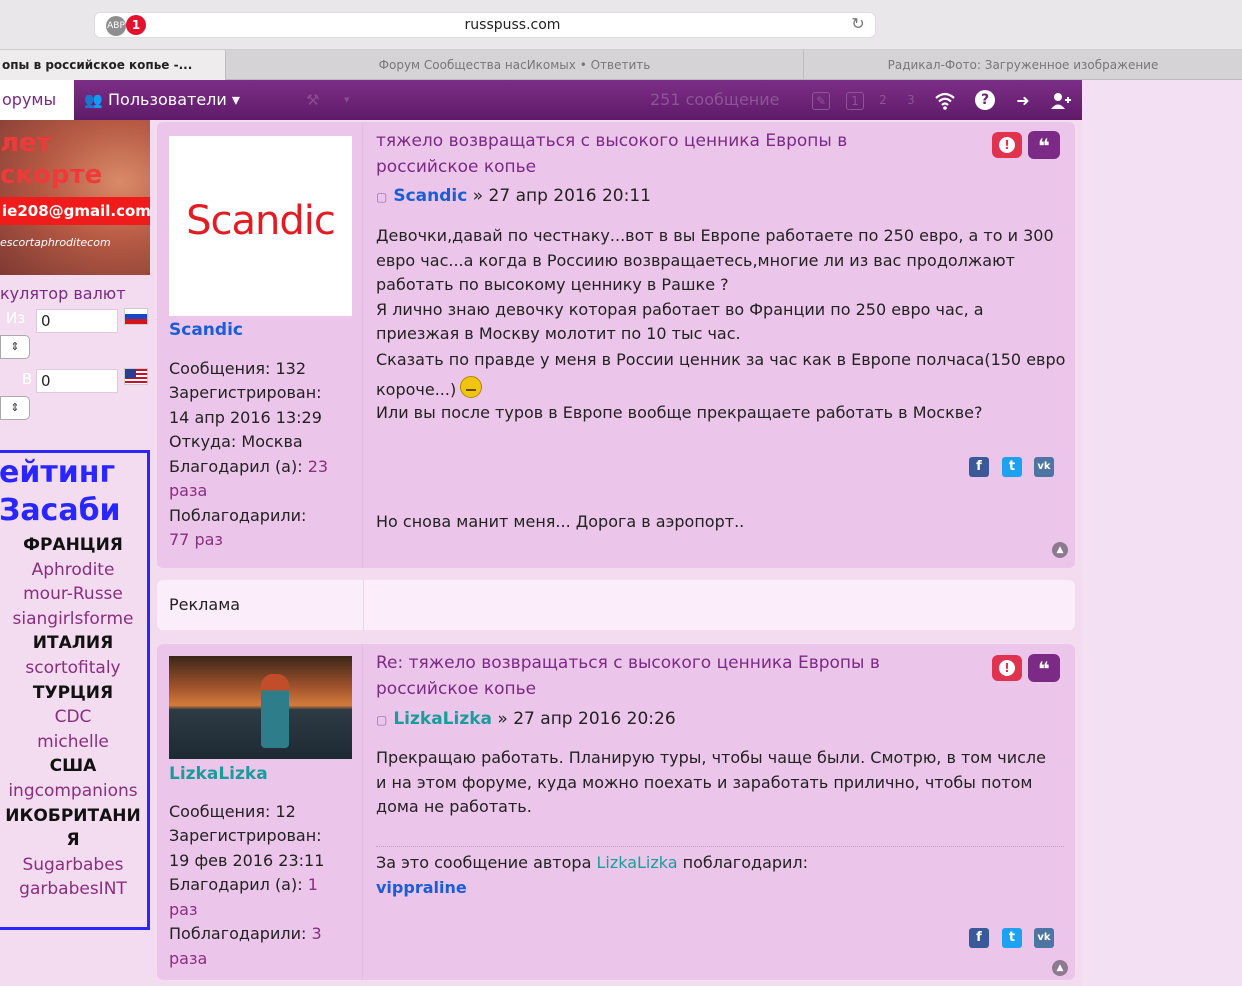 The image size is (1242, 986). What do you see at coordinates (316, 933) in the screenshot?
I see `stat-was-thanked-value: 3` at bounding box center [316, 933].